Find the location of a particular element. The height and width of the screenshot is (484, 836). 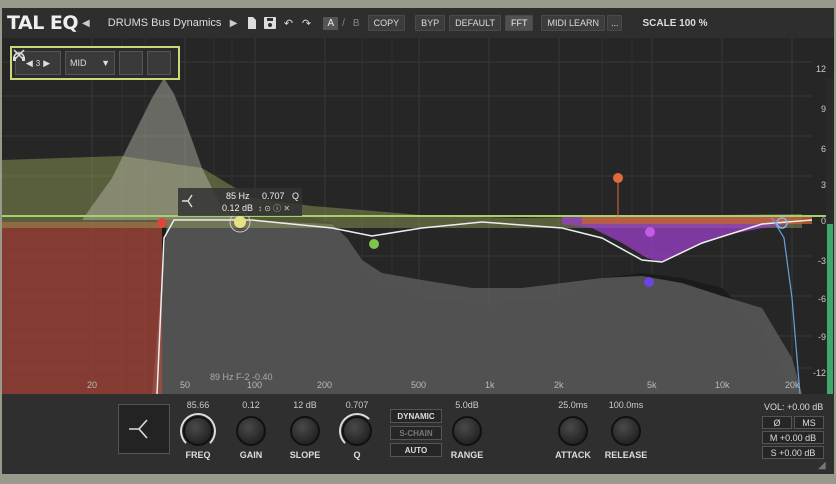

filter-shape-icon is located at coordinates (138, 429).